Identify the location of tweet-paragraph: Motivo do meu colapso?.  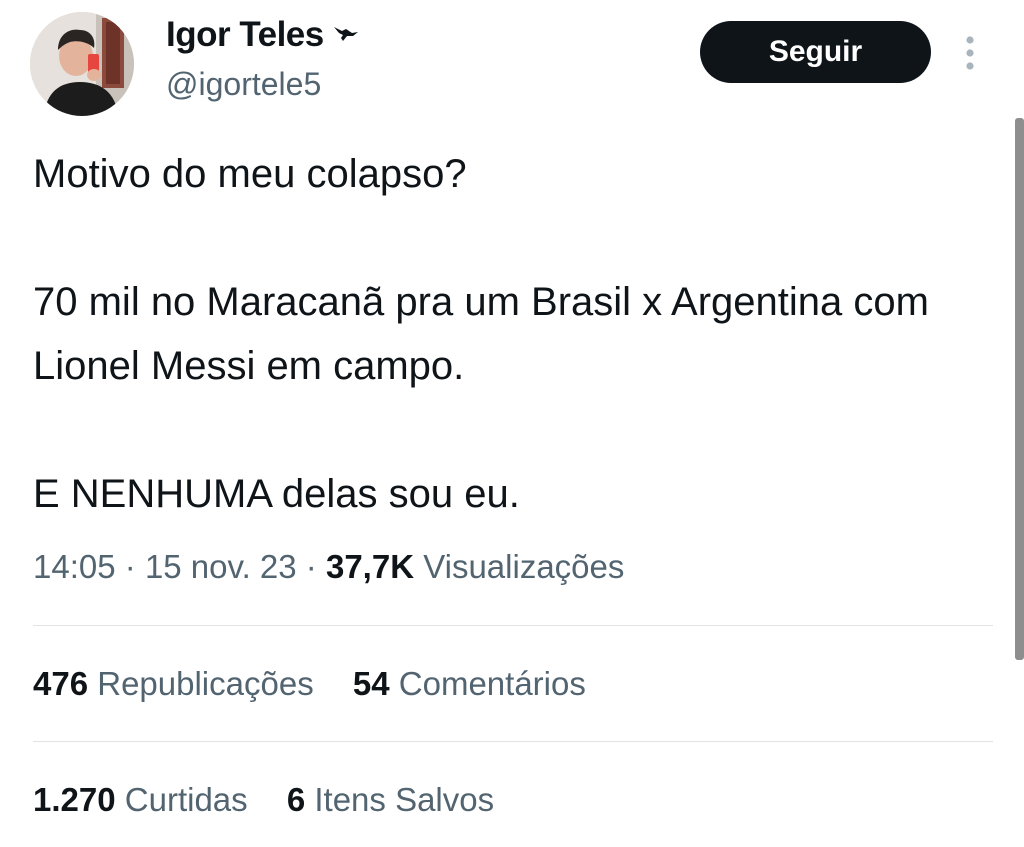
(250, 174).